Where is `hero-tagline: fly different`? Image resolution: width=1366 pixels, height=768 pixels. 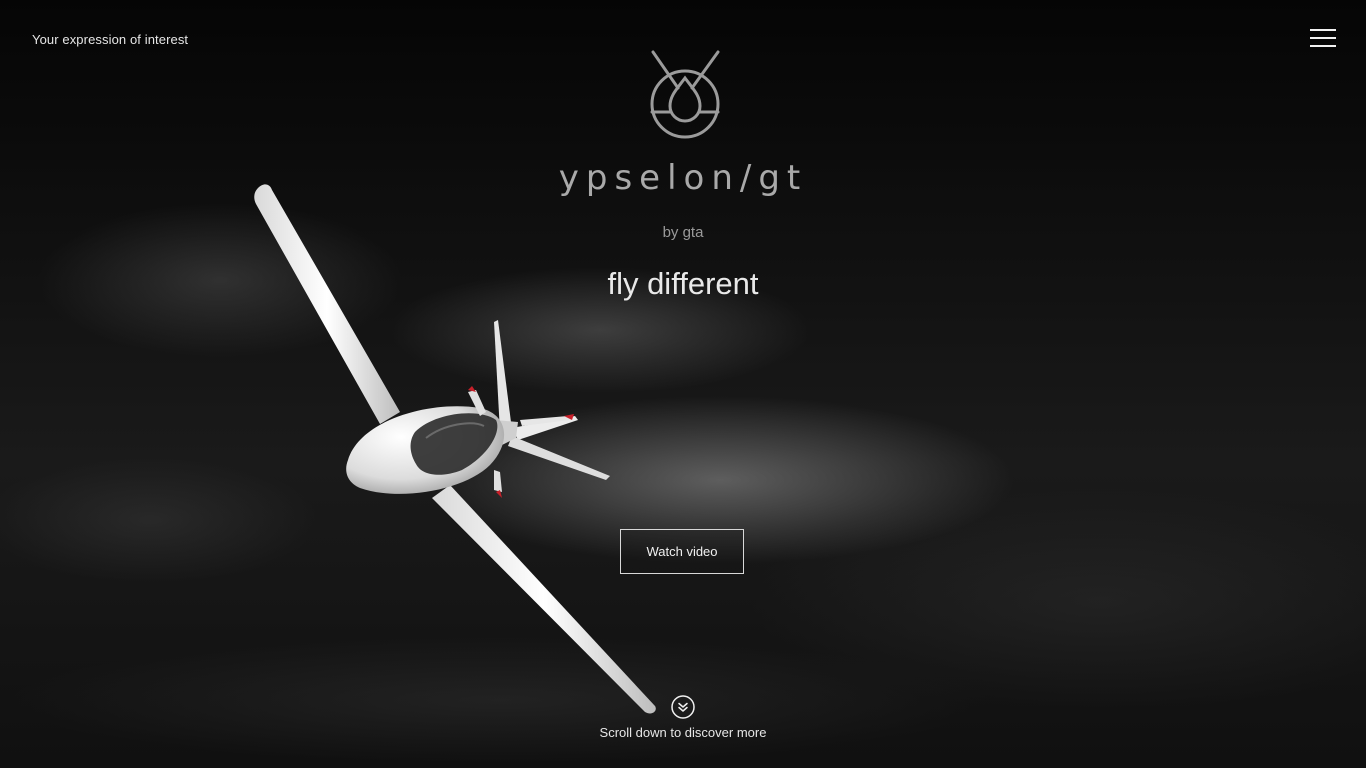 hero-tagline: fly different is located at coordinates (683, 283).